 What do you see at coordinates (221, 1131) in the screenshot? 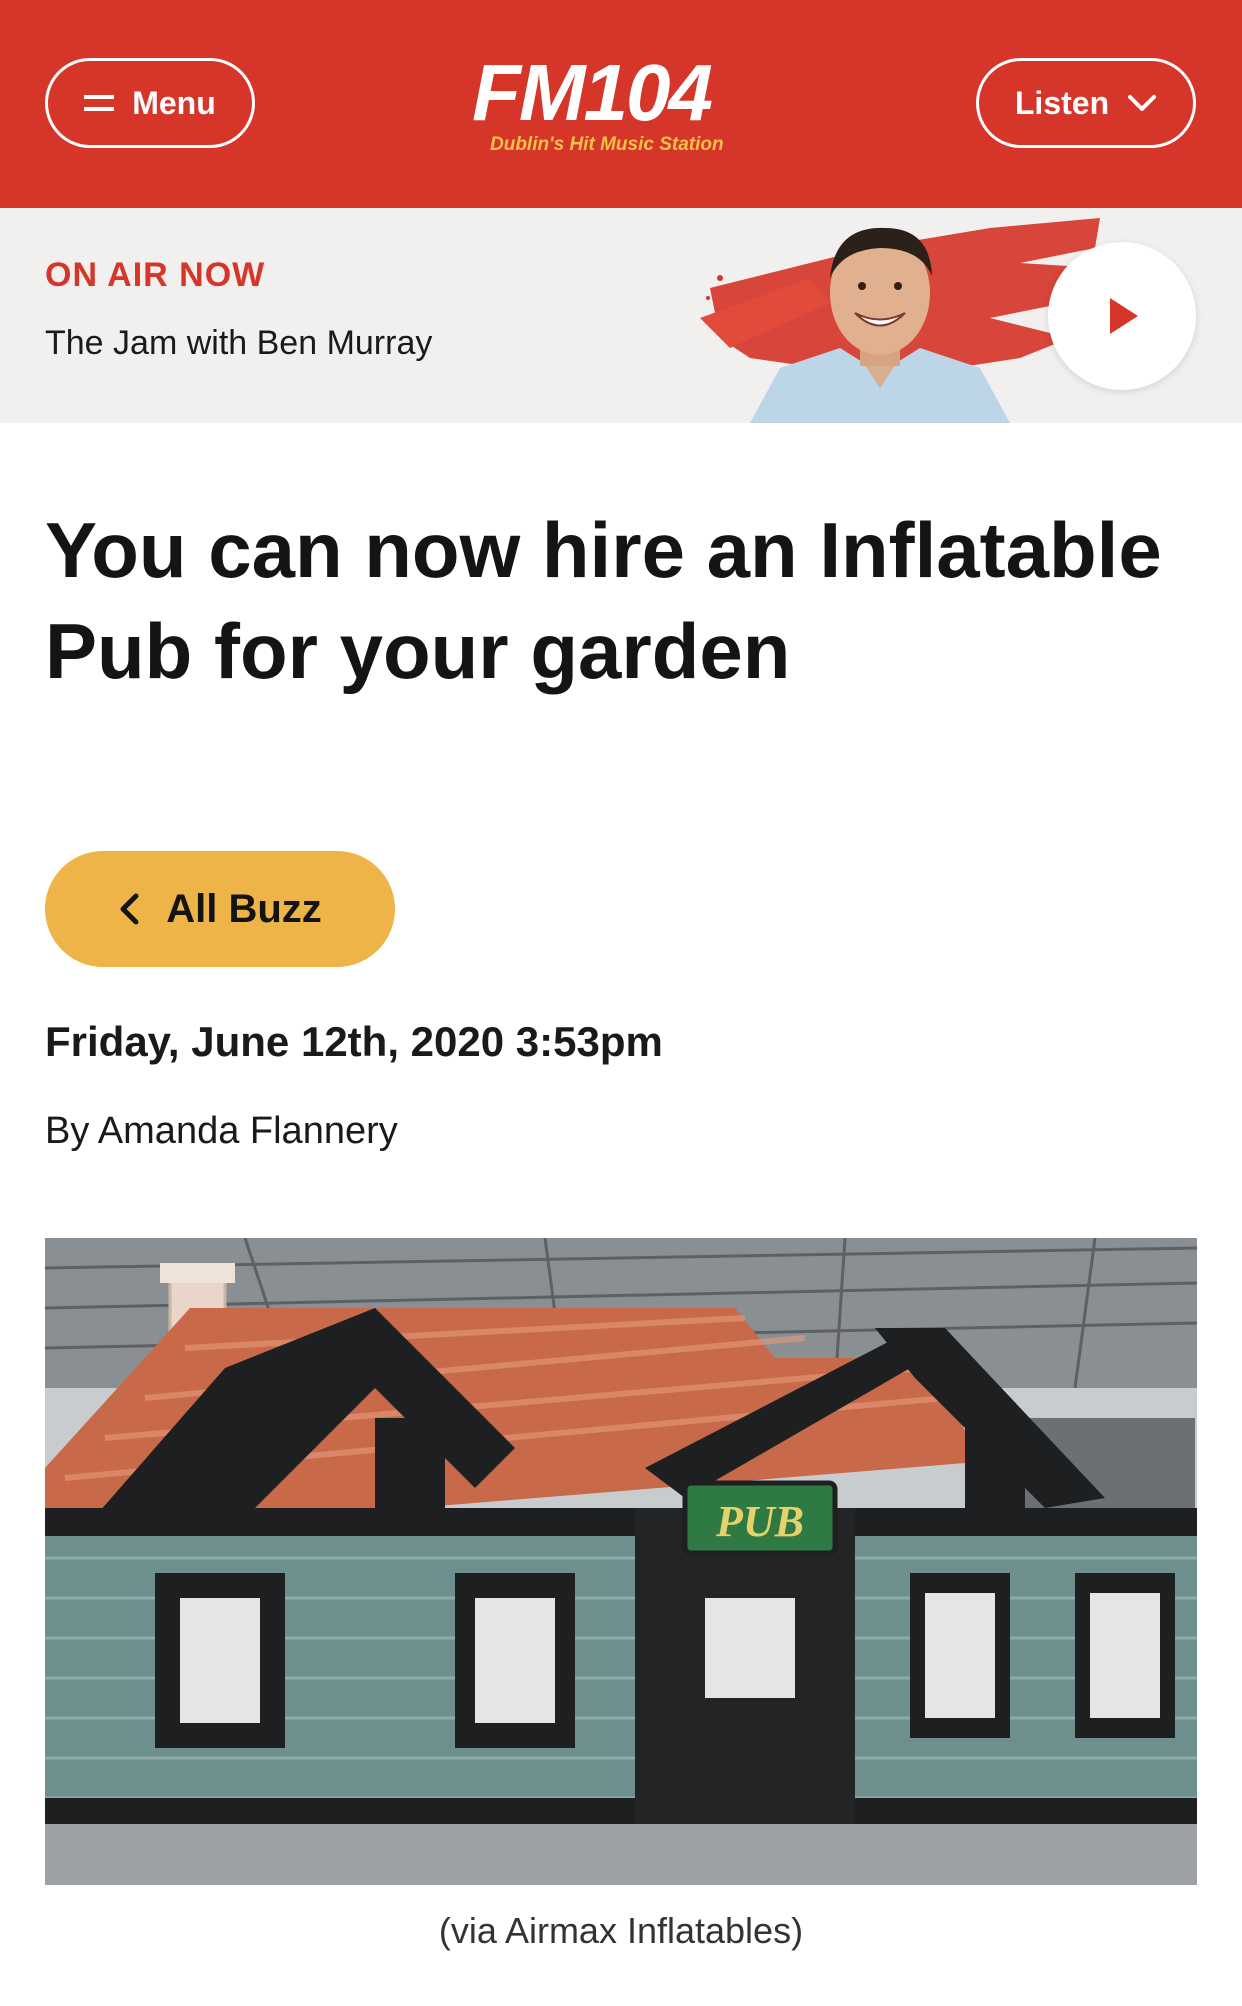
I see `article-byline: By Amanda Flannery` at bounding box center [221, 1131].